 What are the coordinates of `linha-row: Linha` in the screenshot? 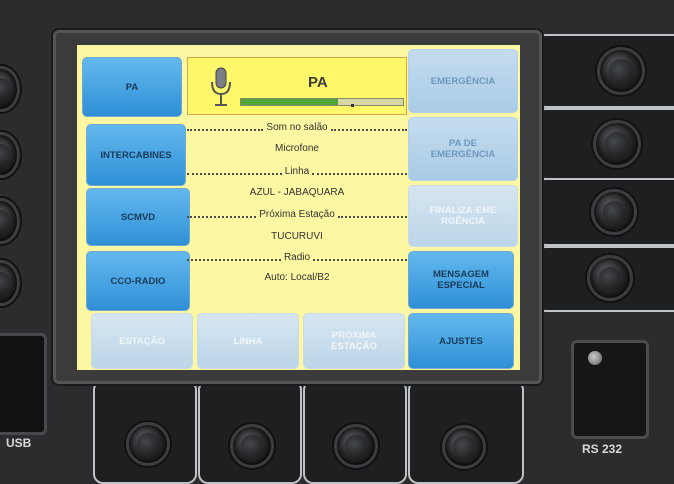 It's located at (297, 171).